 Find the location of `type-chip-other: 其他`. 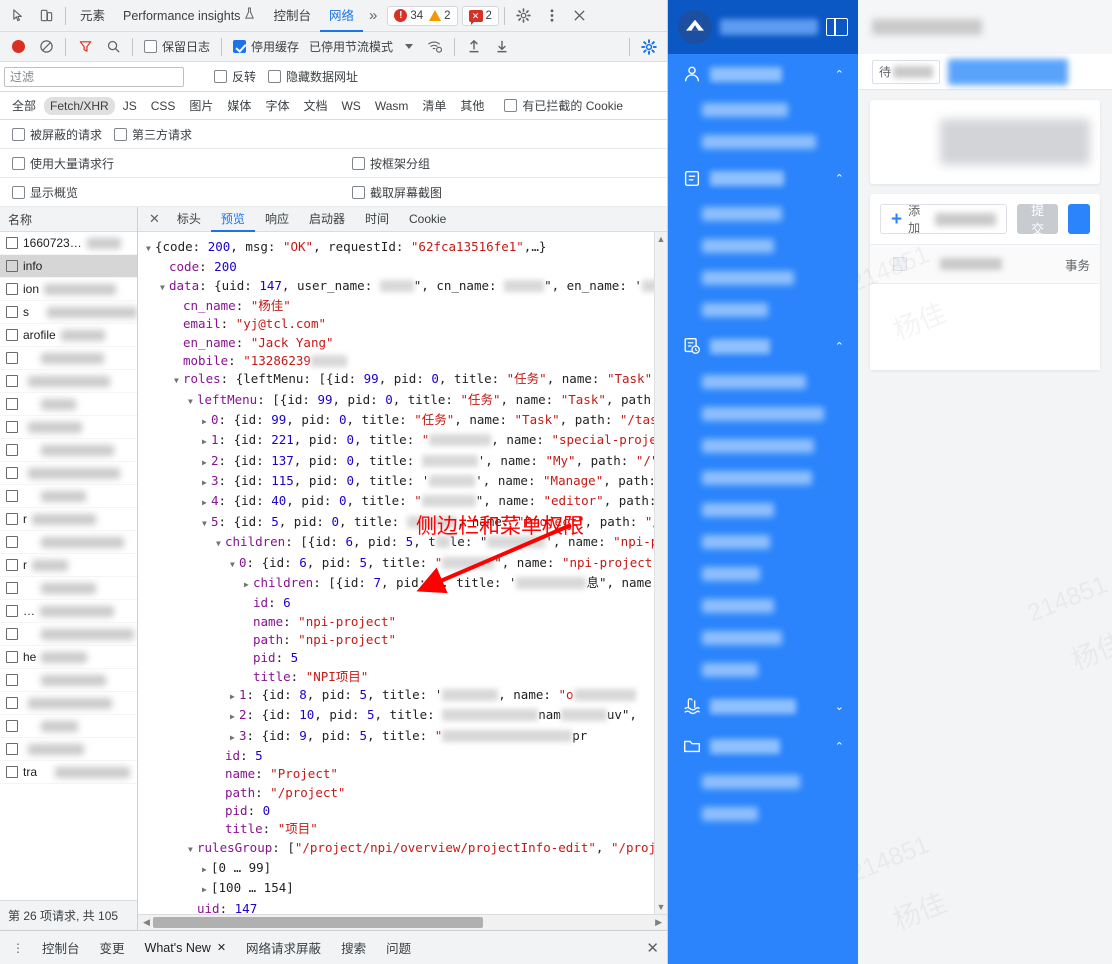

type-chip-other: 其他 is located at coordinates (472, 105).